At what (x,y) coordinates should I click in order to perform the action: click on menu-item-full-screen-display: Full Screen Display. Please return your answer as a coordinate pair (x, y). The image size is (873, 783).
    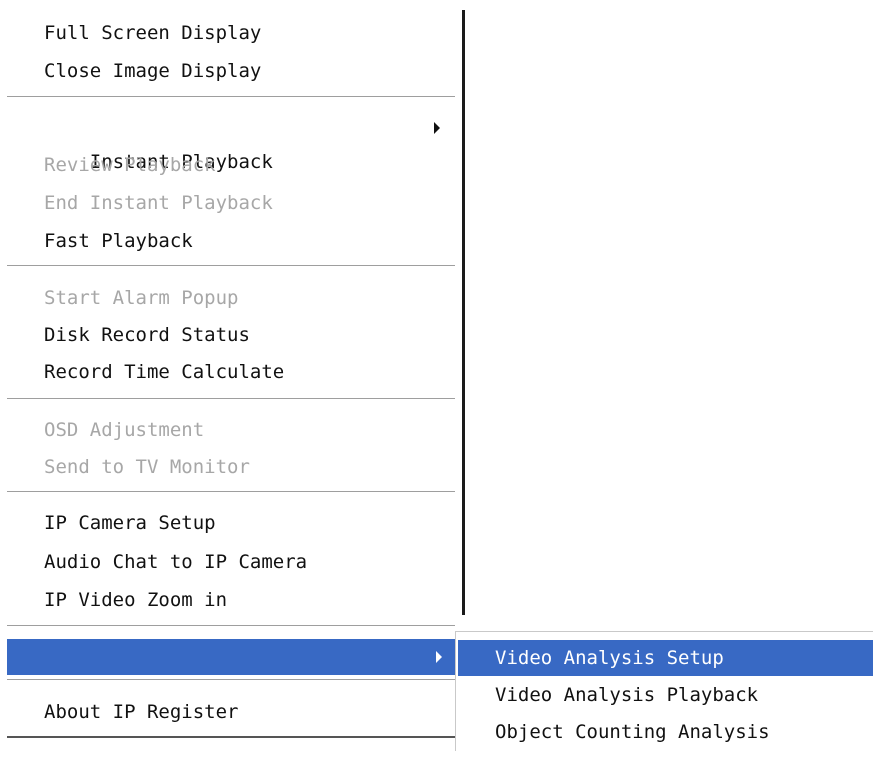
    Looking at the image, I should click on (231, 33).